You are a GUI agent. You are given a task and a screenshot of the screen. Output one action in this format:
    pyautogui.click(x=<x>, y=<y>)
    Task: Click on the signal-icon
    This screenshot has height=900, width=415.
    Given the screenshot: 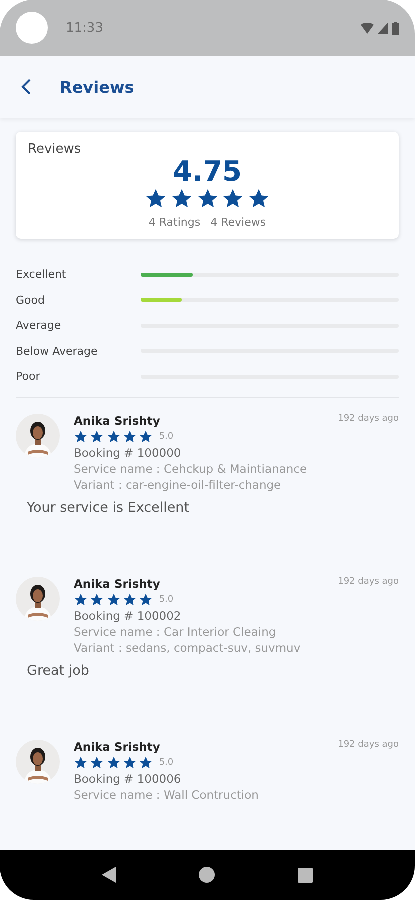 What is the action you would take?
    pyautogui.click(x=383, y=28)
    